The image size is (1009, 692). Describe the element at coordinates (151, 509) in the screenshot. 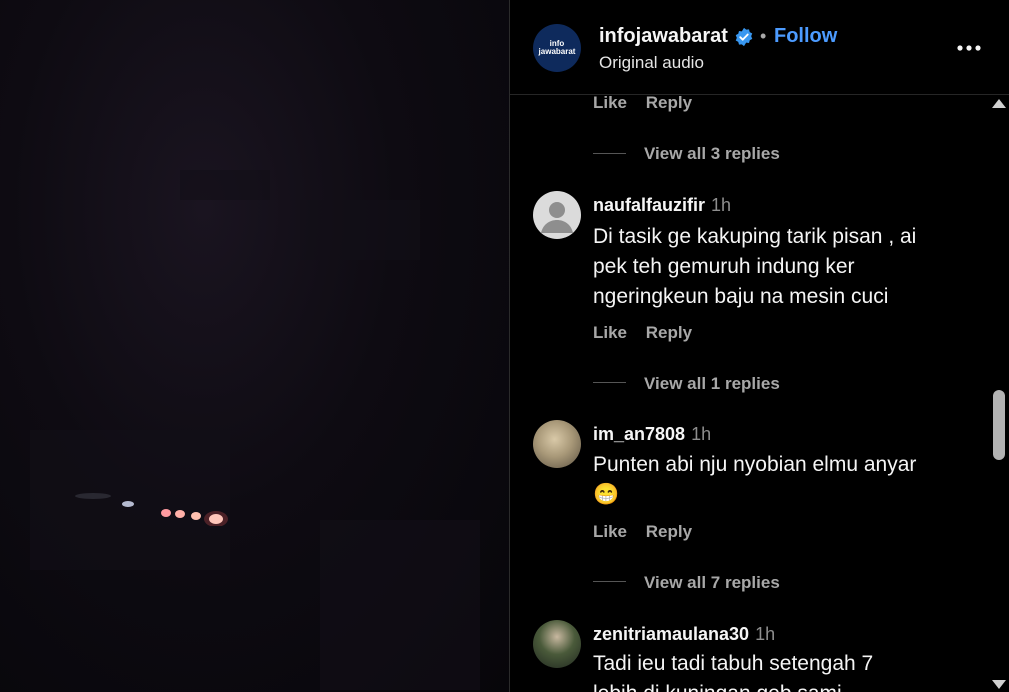

I see `light-trail-graphic` at that location.